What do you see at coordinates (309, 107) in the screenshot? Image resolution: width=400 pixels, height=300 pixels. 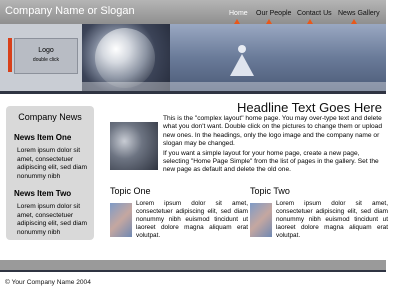 I see `page-headline: Headline Text Goes Here` at bounding box center [309, 107].